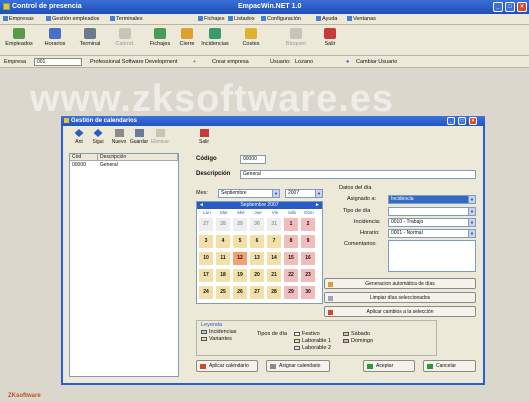 The width and height of the screenshot is (529, 402). What do you see at coordinates (129, 19) in the screenshot?
I see `menu-label: Terminales` at bounding box center [129, 19].